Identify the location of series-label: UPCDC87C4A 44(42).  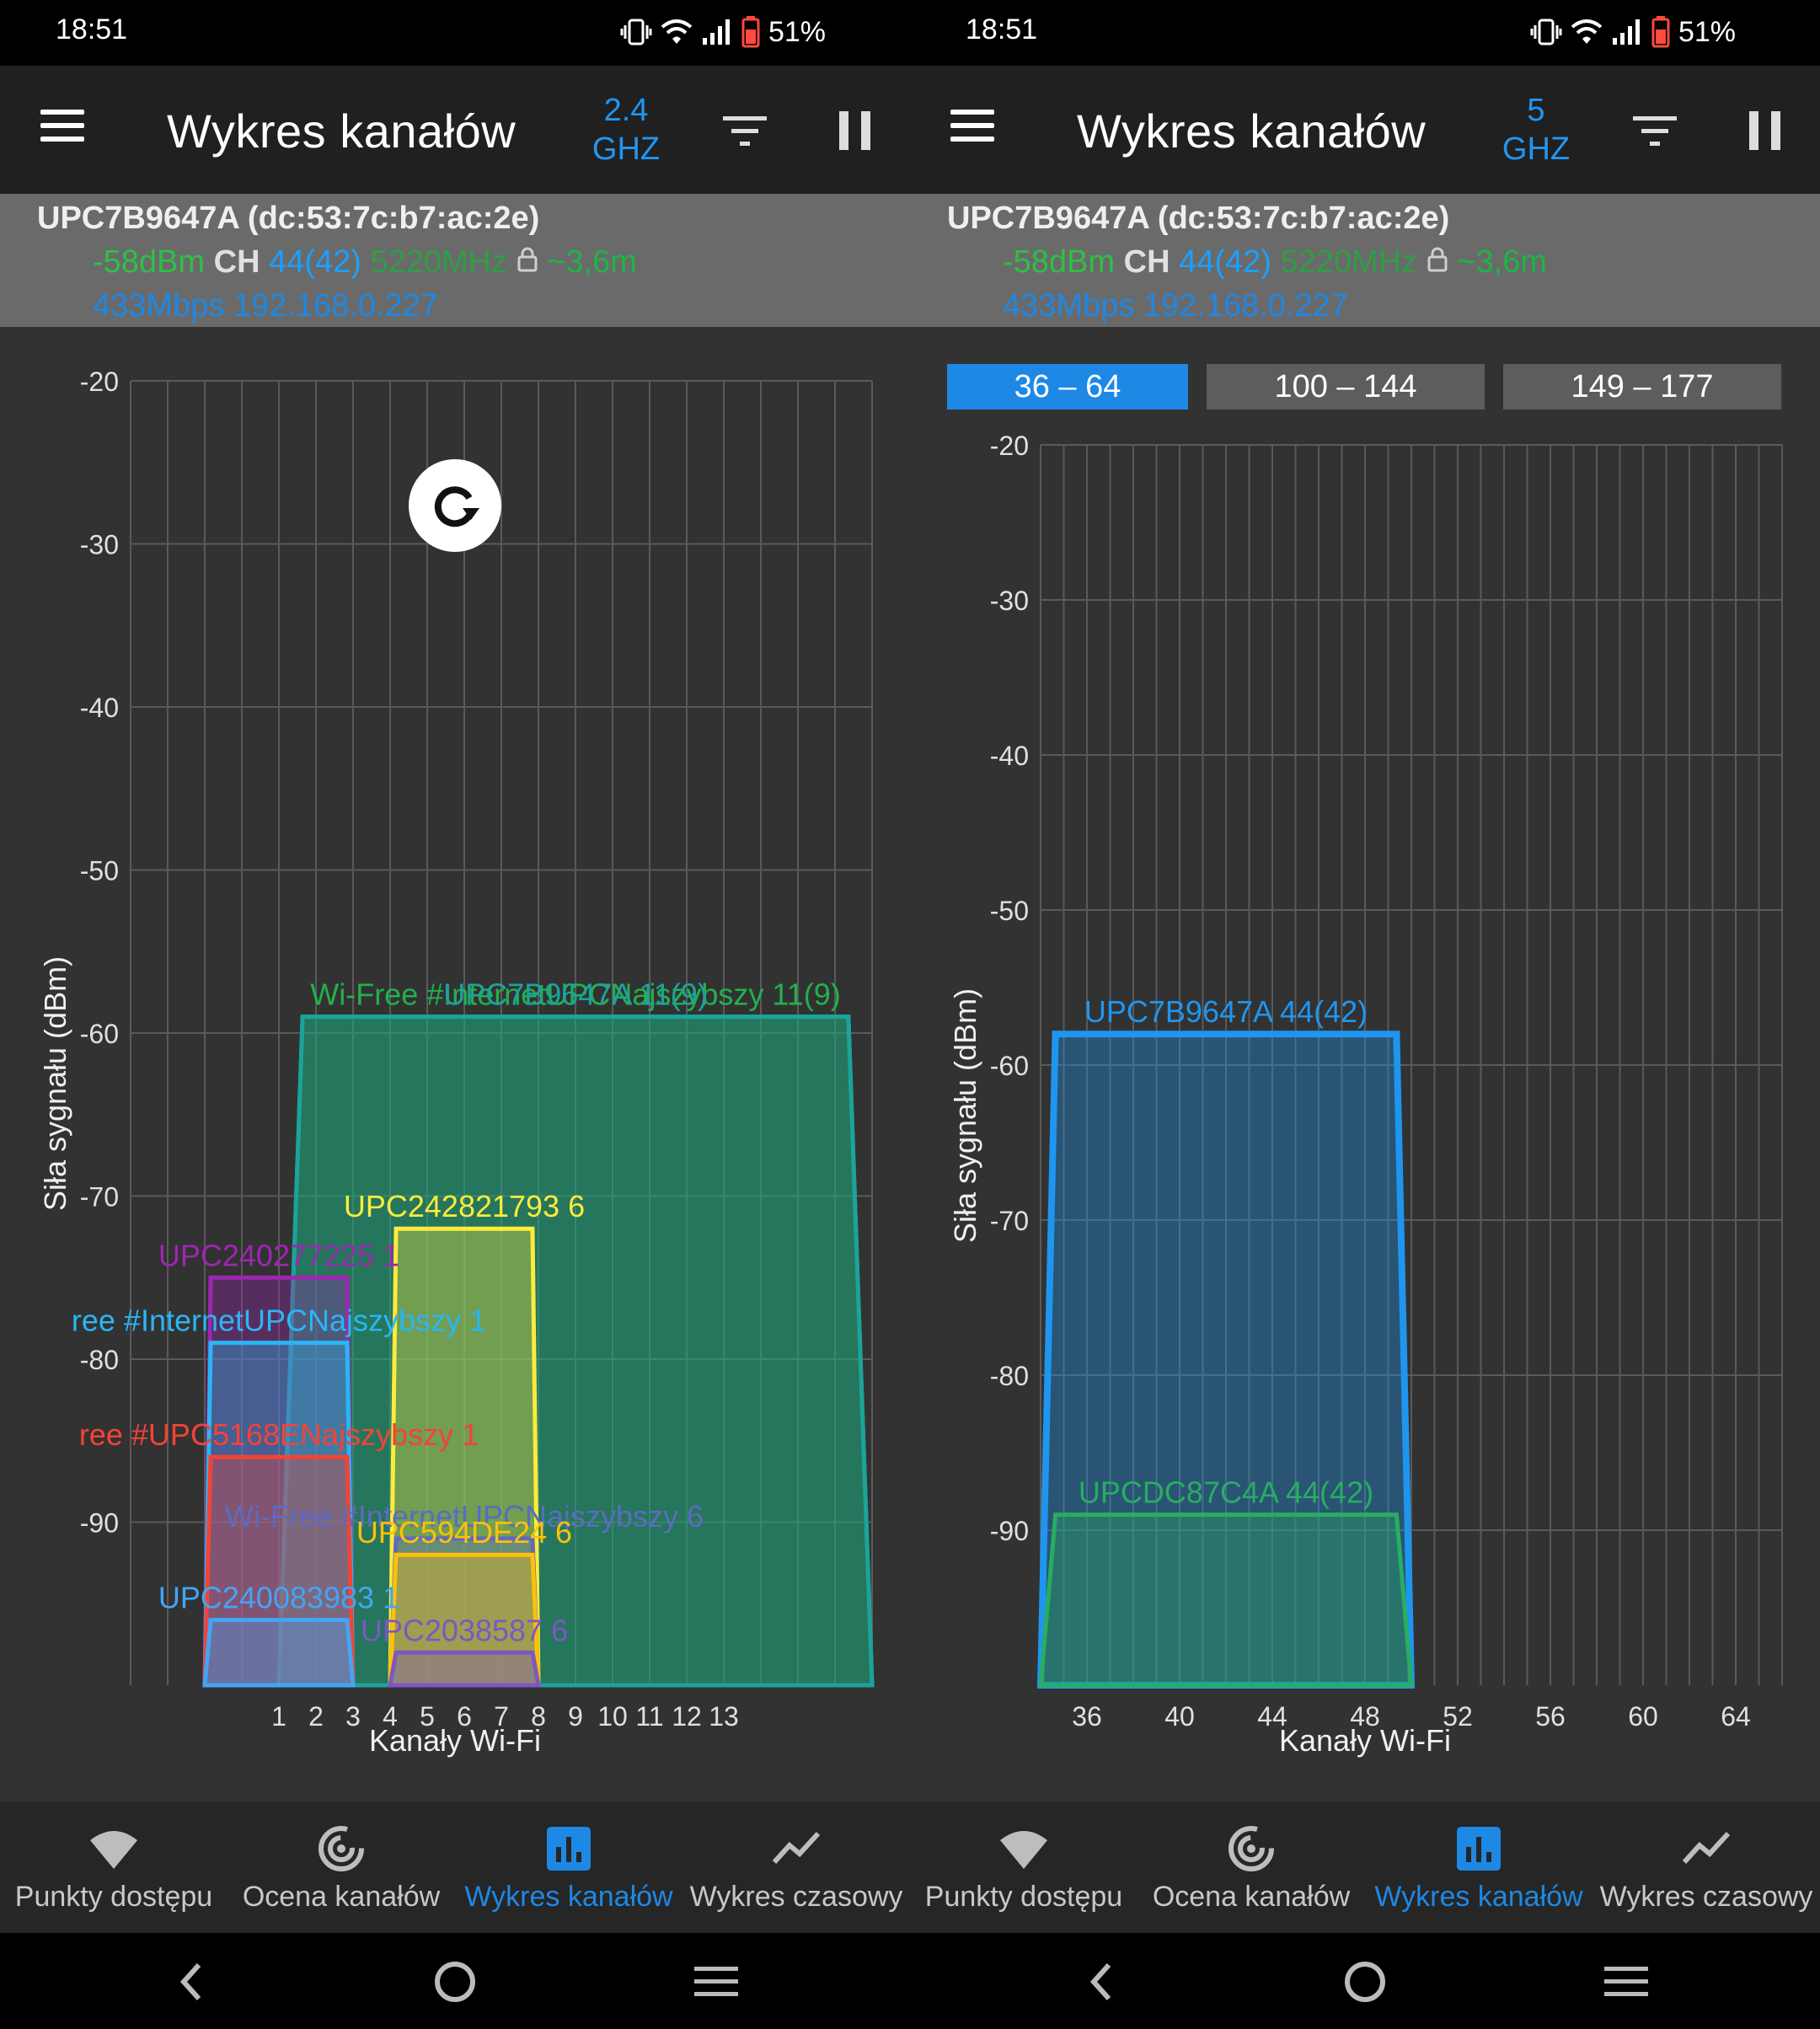
(1226, 1493).